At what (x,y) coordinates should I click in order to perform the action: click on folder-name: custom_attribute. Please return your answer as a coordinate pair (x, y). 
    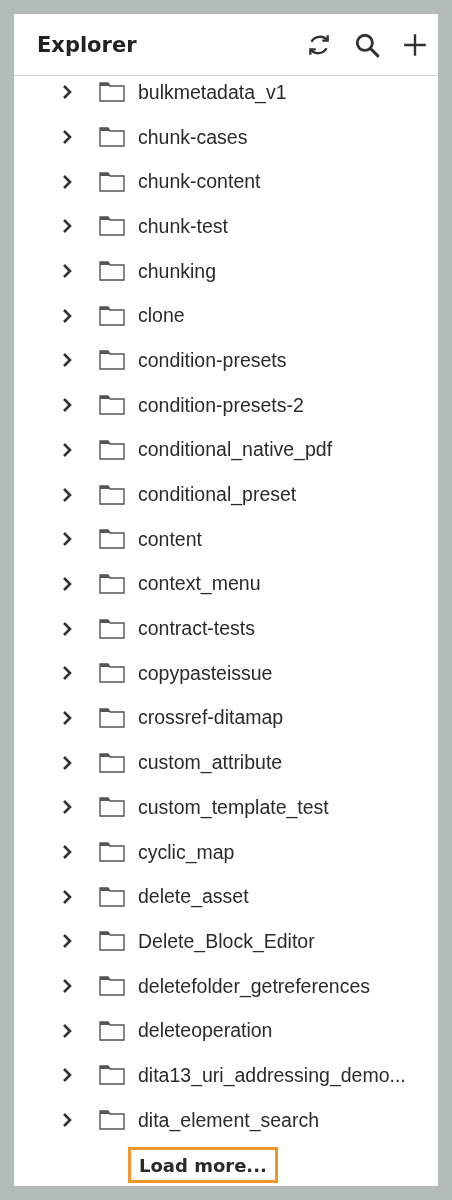
    Looking at the image, I should click on (210, 763).